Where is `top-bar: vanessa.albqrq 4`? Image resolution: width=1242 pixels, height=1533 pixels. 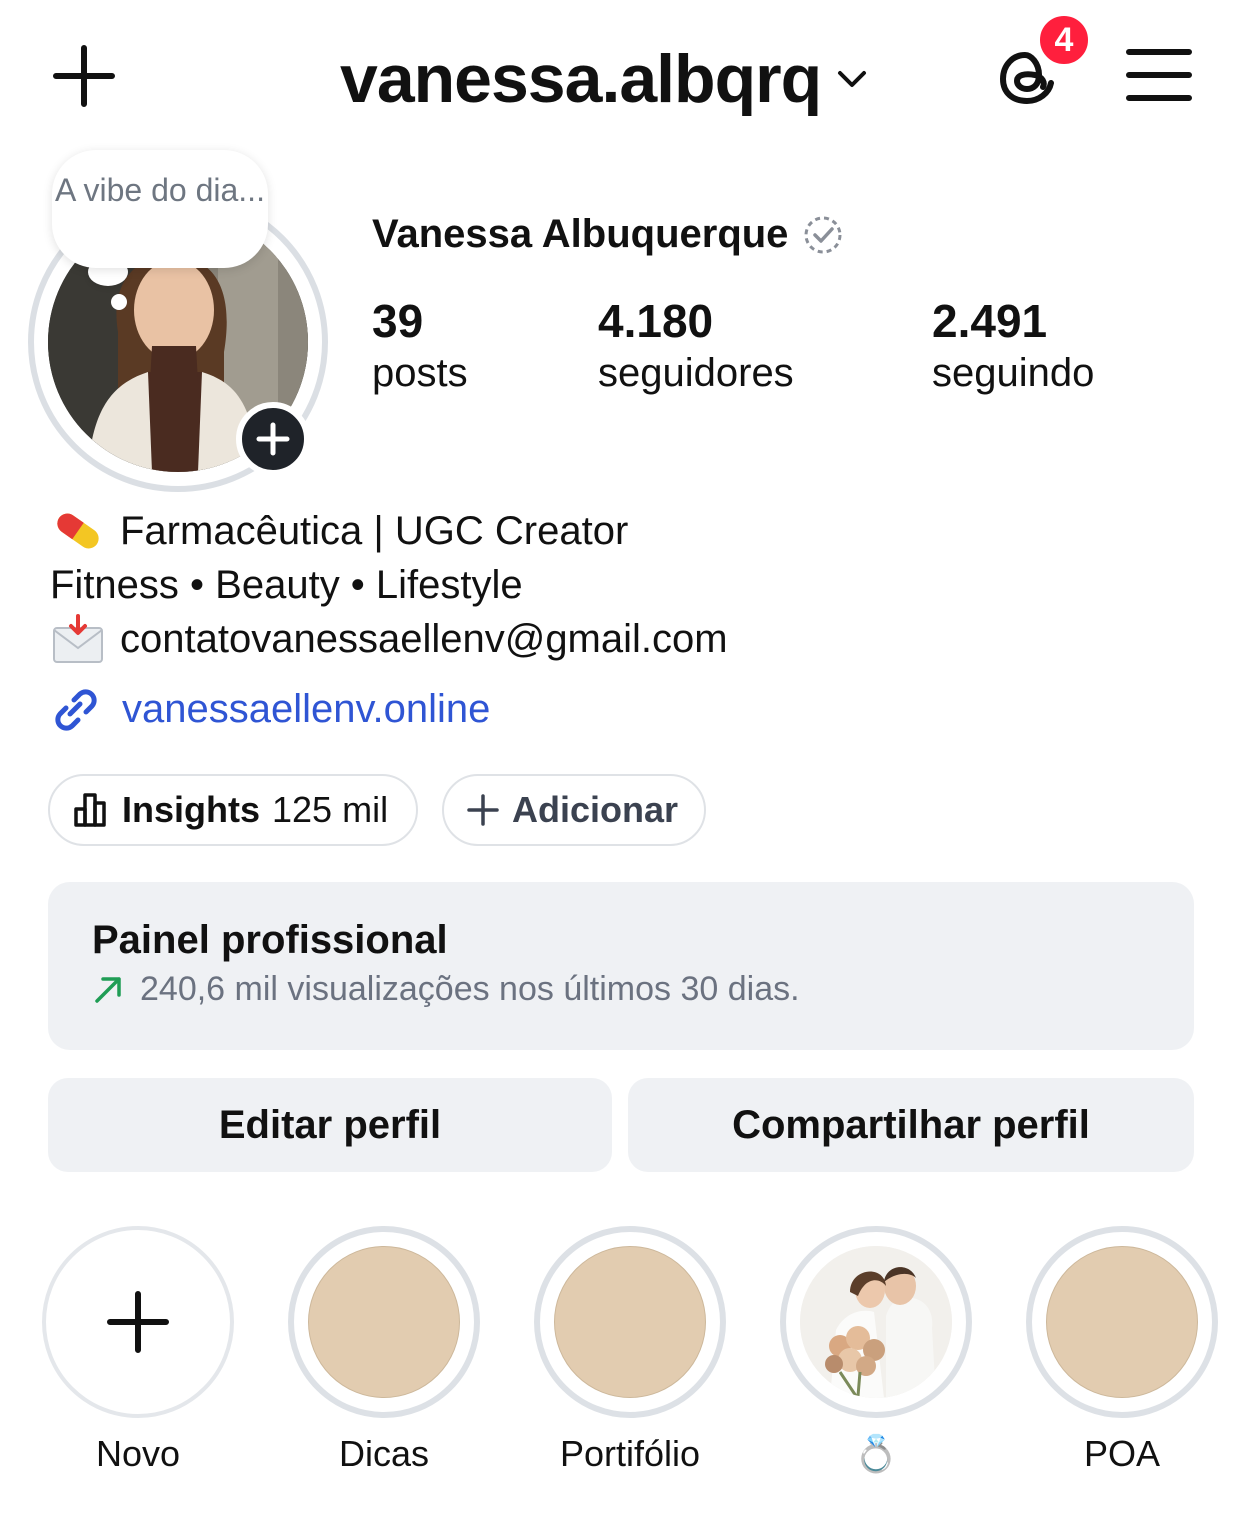 top-bar: vanessa.albqrq 4 is located at coordinates (621, 75).